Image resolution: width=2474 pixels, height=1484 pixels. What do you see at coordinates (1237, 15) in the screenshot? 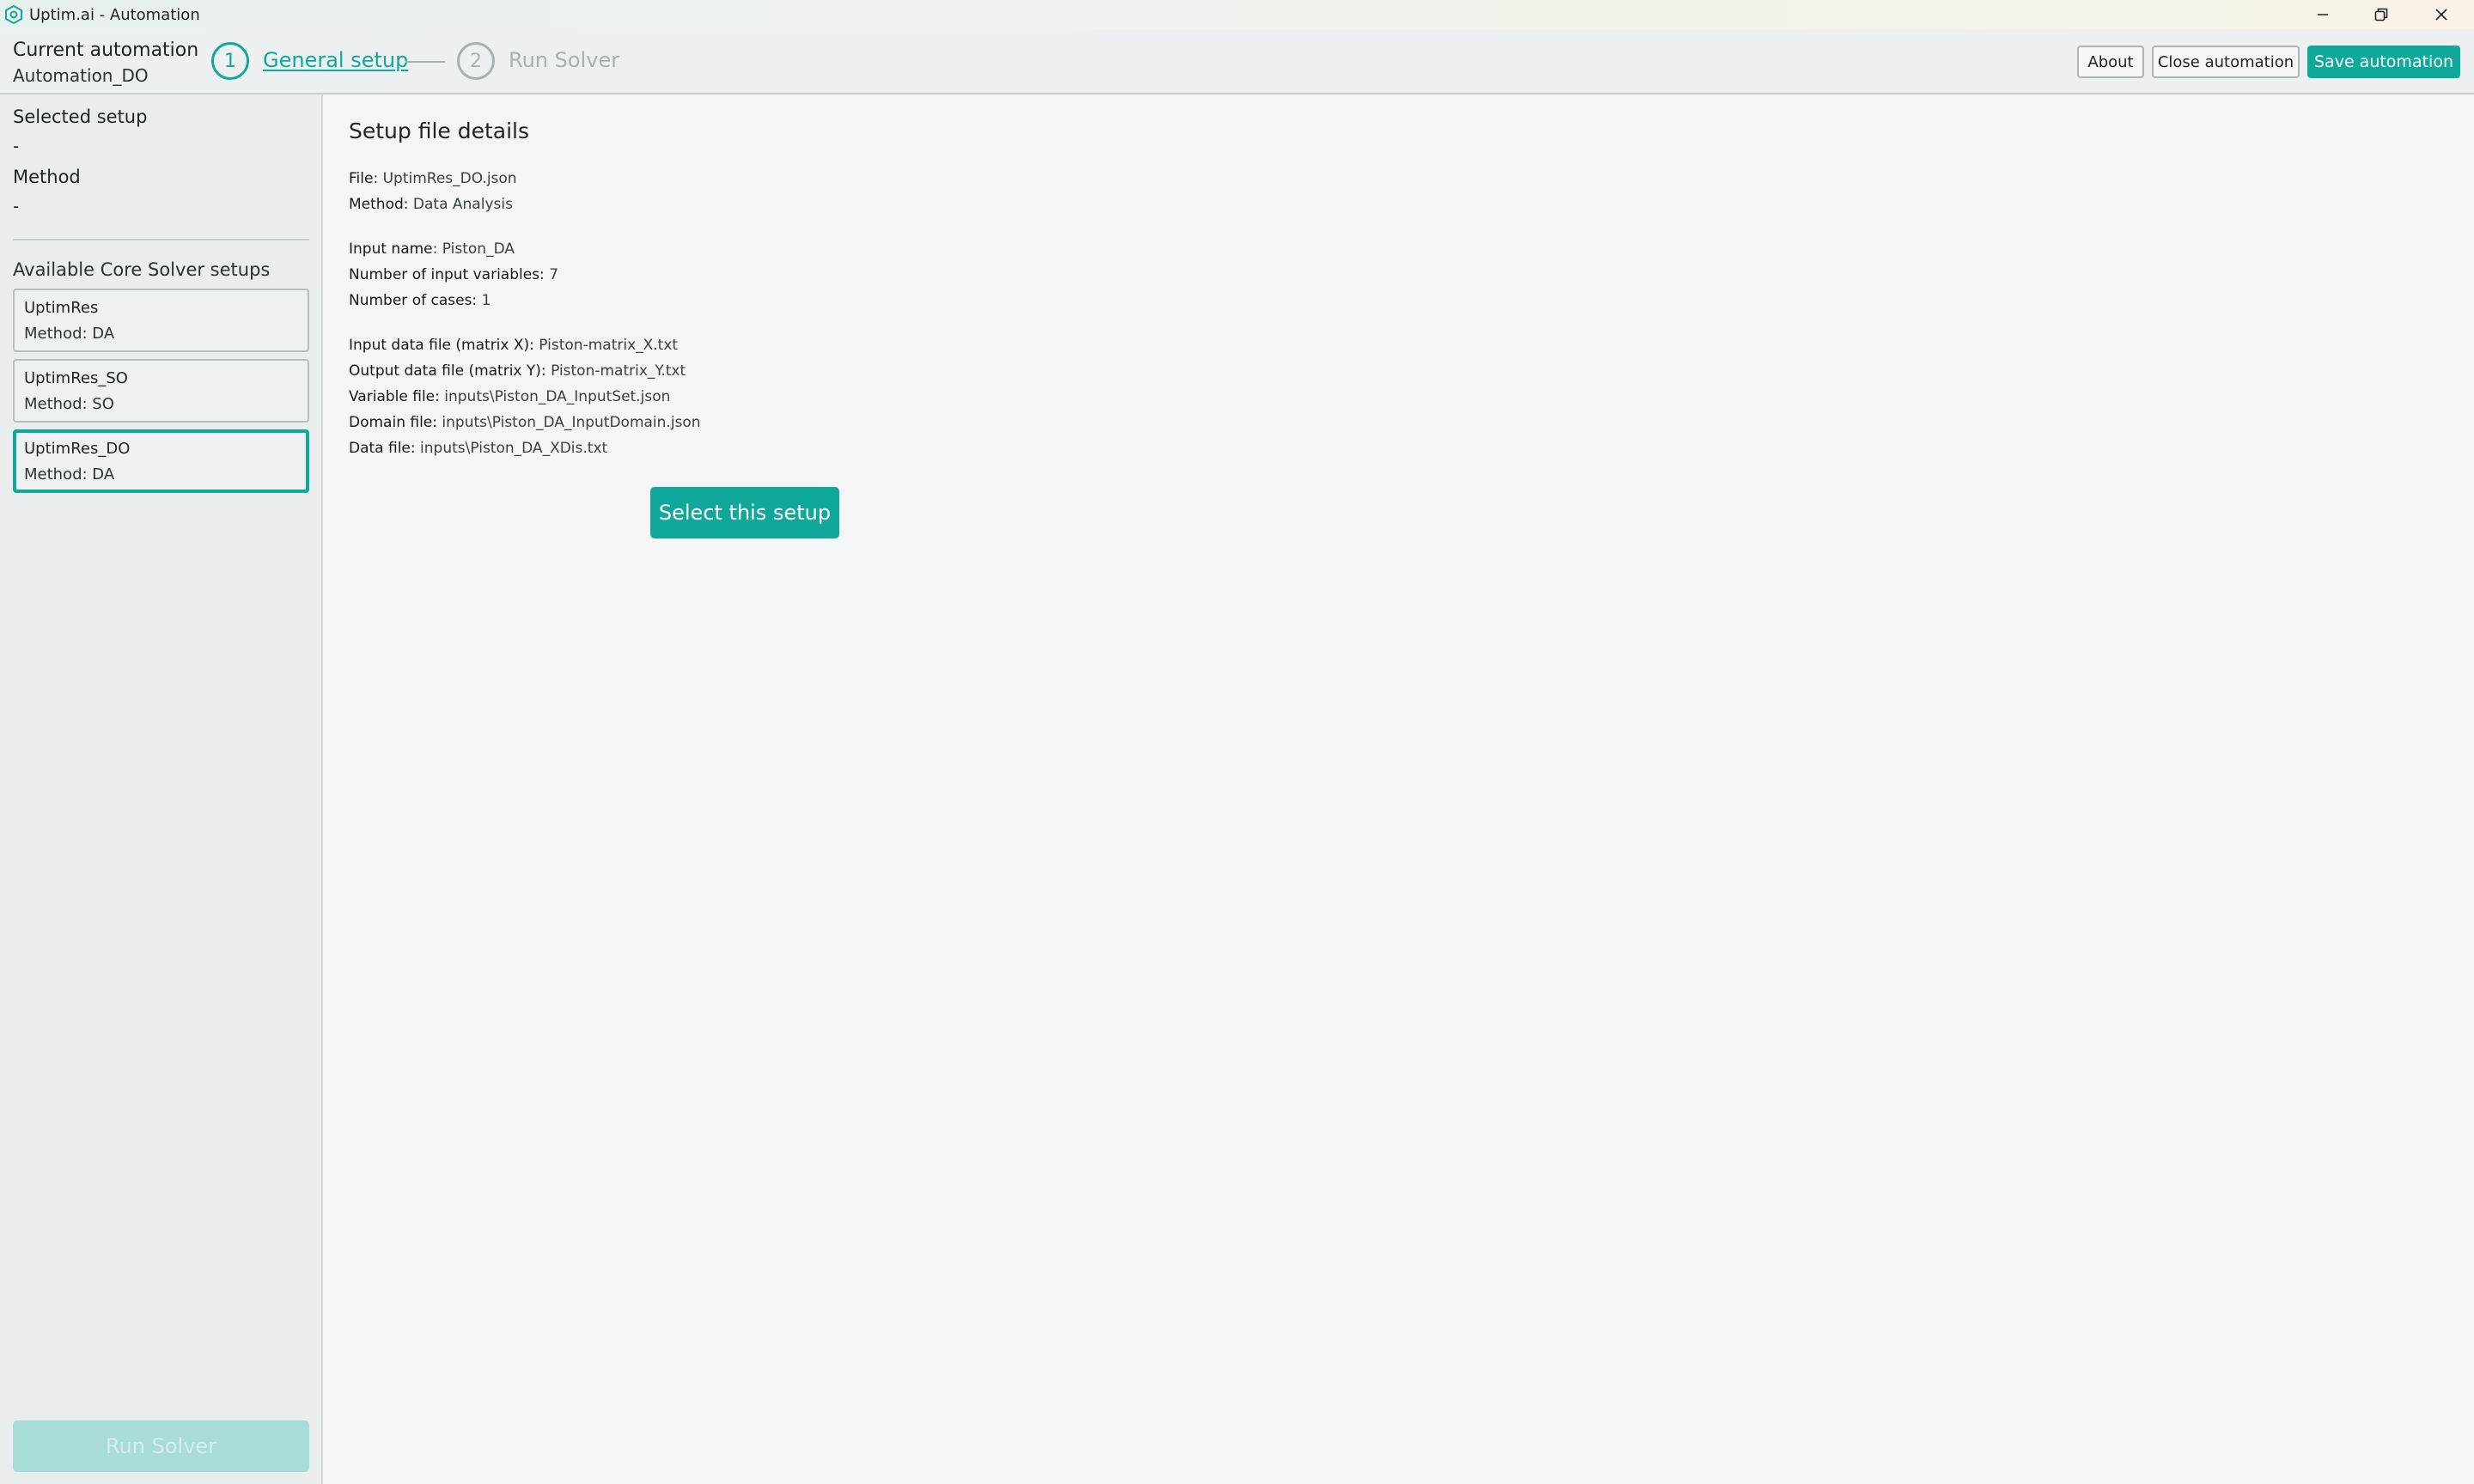
I see `title-bar: Uptim.ai - Automation` at bounding box center [1237, 15].